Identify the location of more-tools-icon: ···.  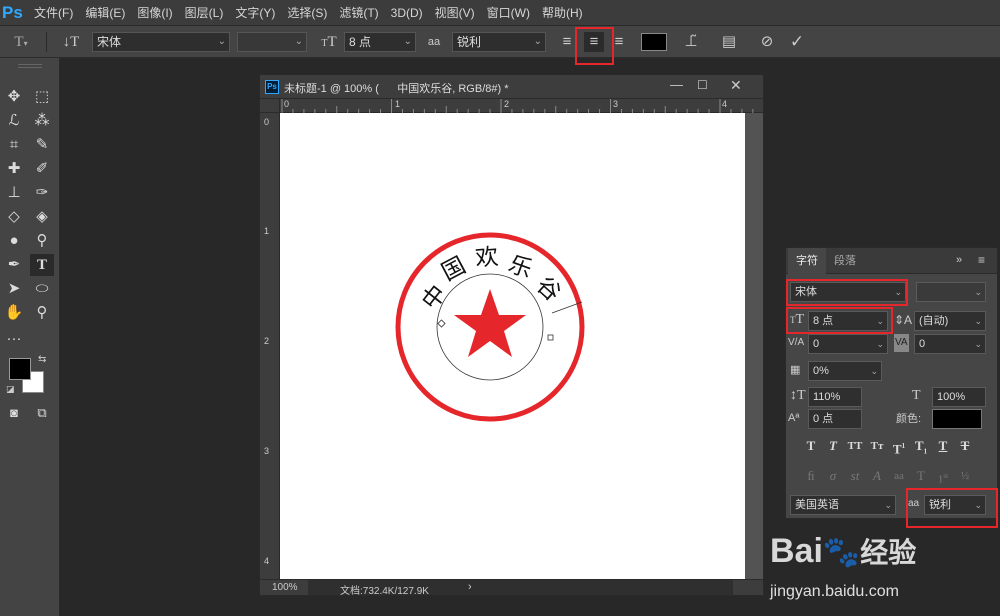
(14, 339).